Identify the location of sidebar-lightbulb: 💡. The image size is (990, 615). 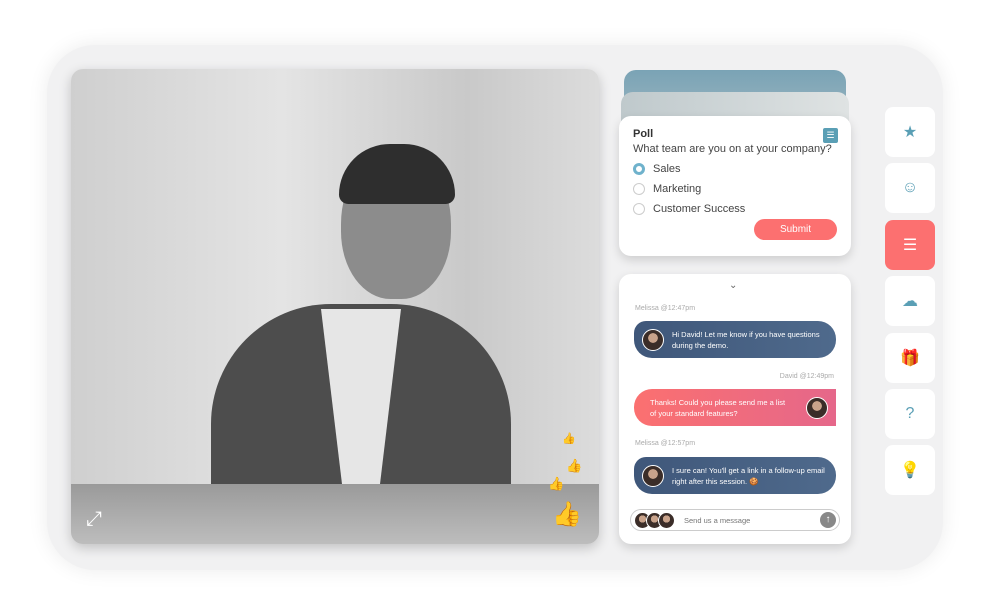
(910, 470).